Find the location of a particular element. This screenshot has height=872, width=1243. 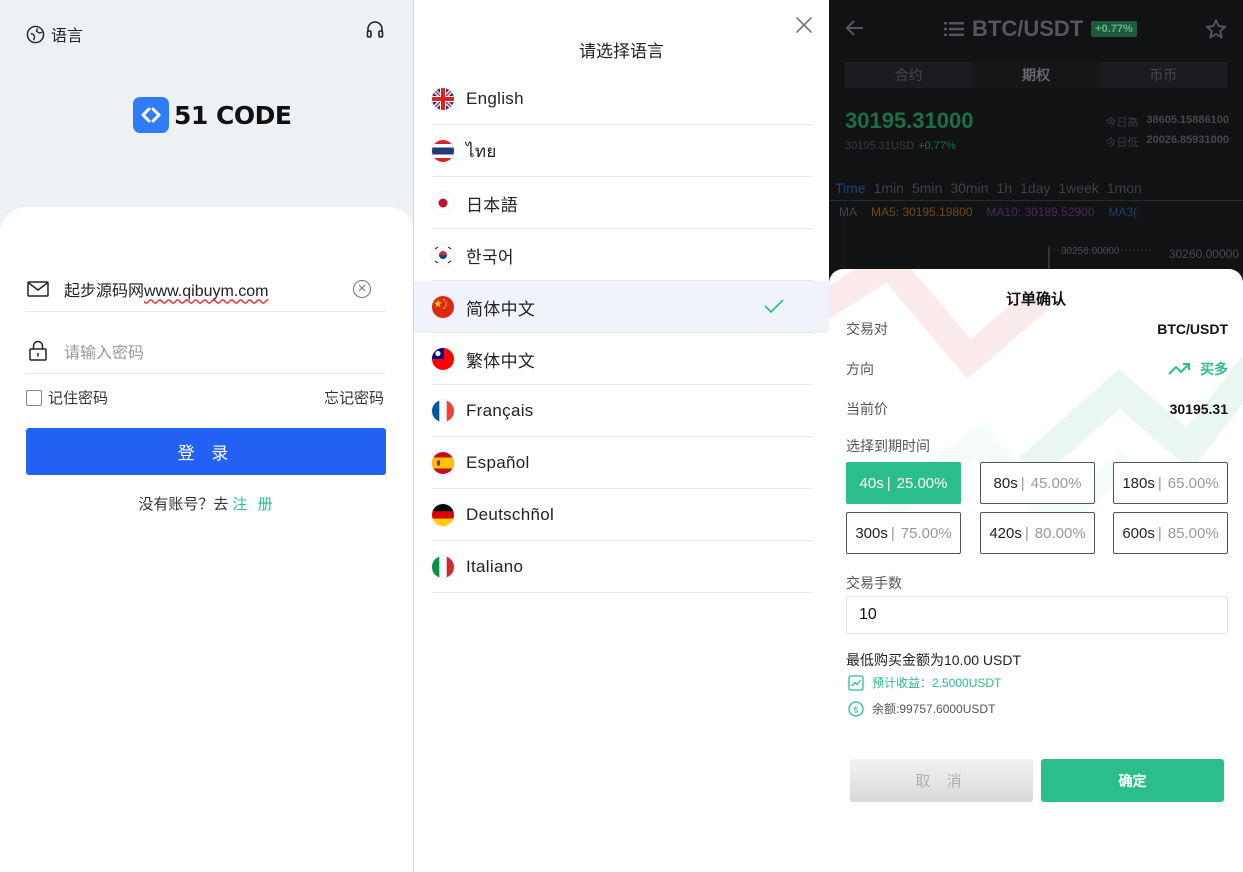

password-field: 请输入密码 is located at coordinates (205, 351).